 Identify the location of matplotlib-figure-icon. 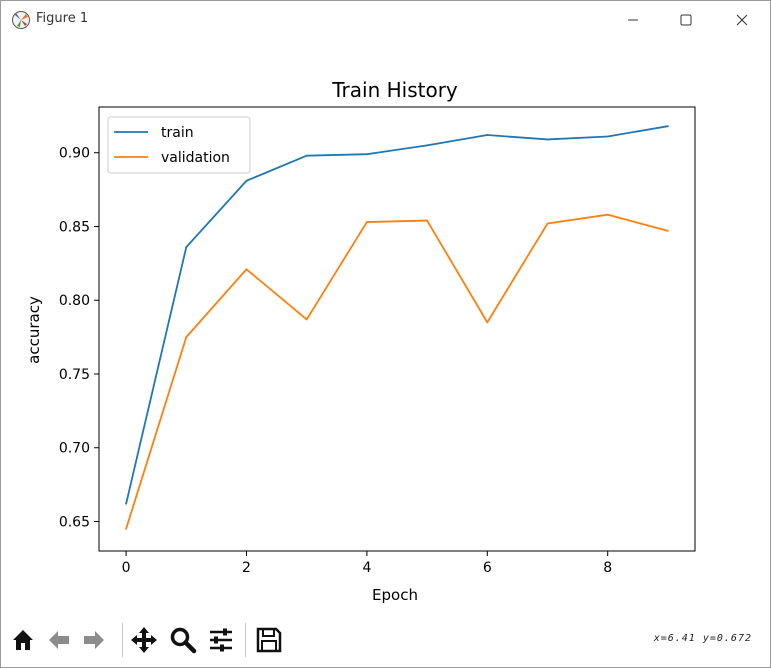
(21, 20).